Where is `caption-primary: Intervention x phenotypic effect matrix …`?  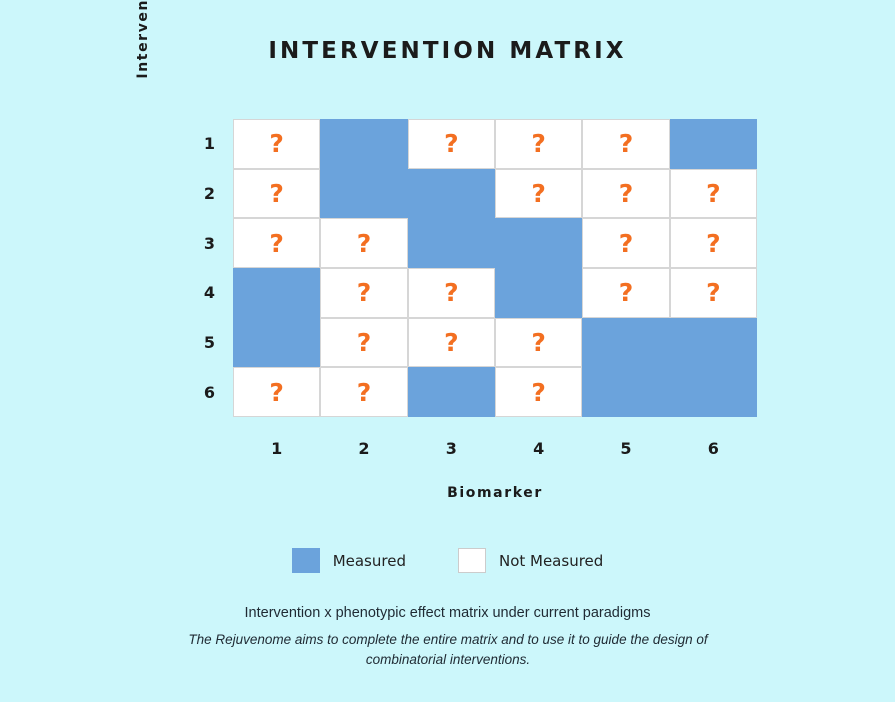
caption-primary: Intervention x phenotypic effect matrix … is located at coordinates (447, 613).